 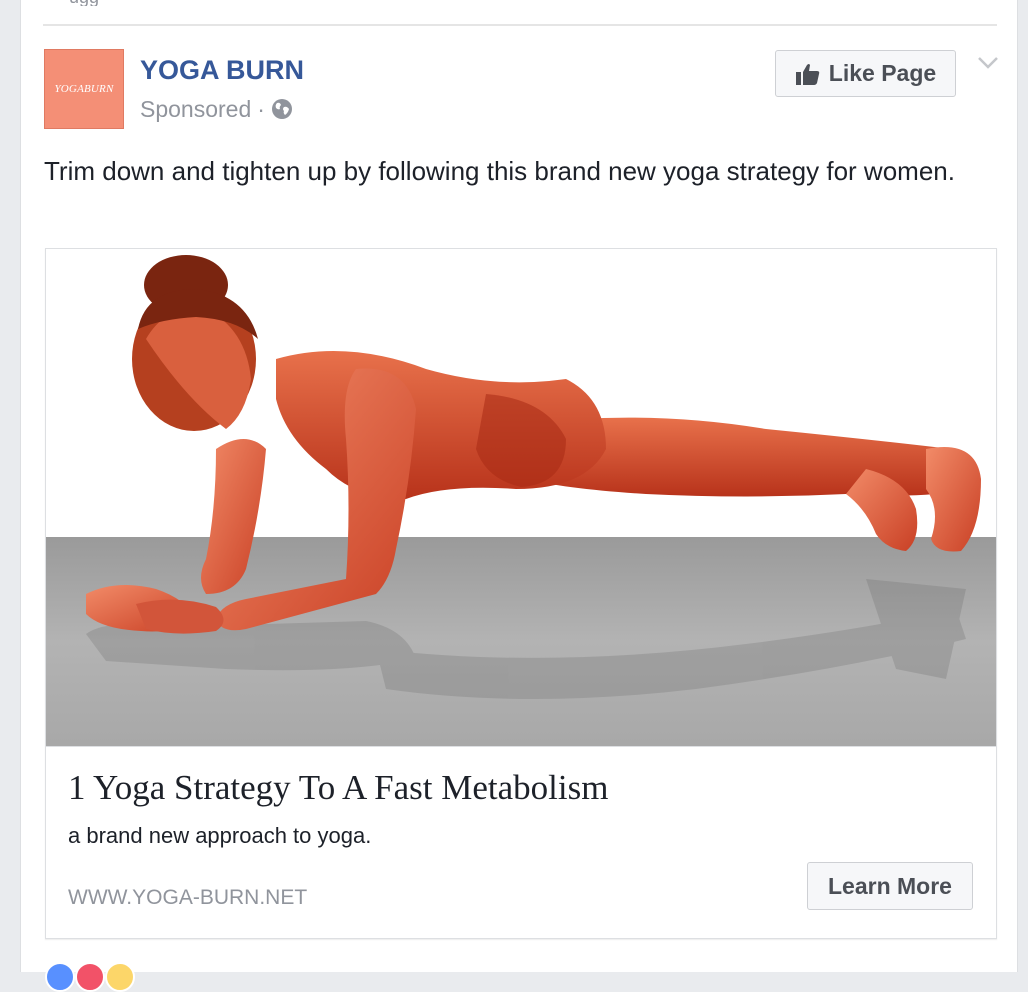 What do you see at coordinates (90, 977) in the screenshot?
I see `love-reaction-icon` at bounding box center [90, 977].